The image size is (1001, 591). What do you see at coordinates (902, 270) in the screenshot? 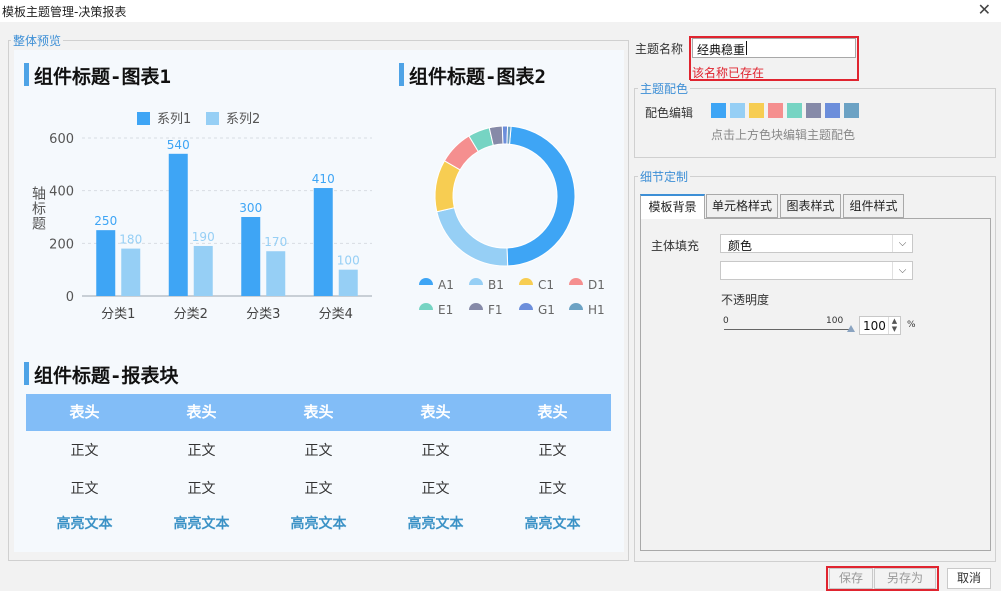
I see `chevron-down-icon: ⌵` at bounding box center [902, 270].